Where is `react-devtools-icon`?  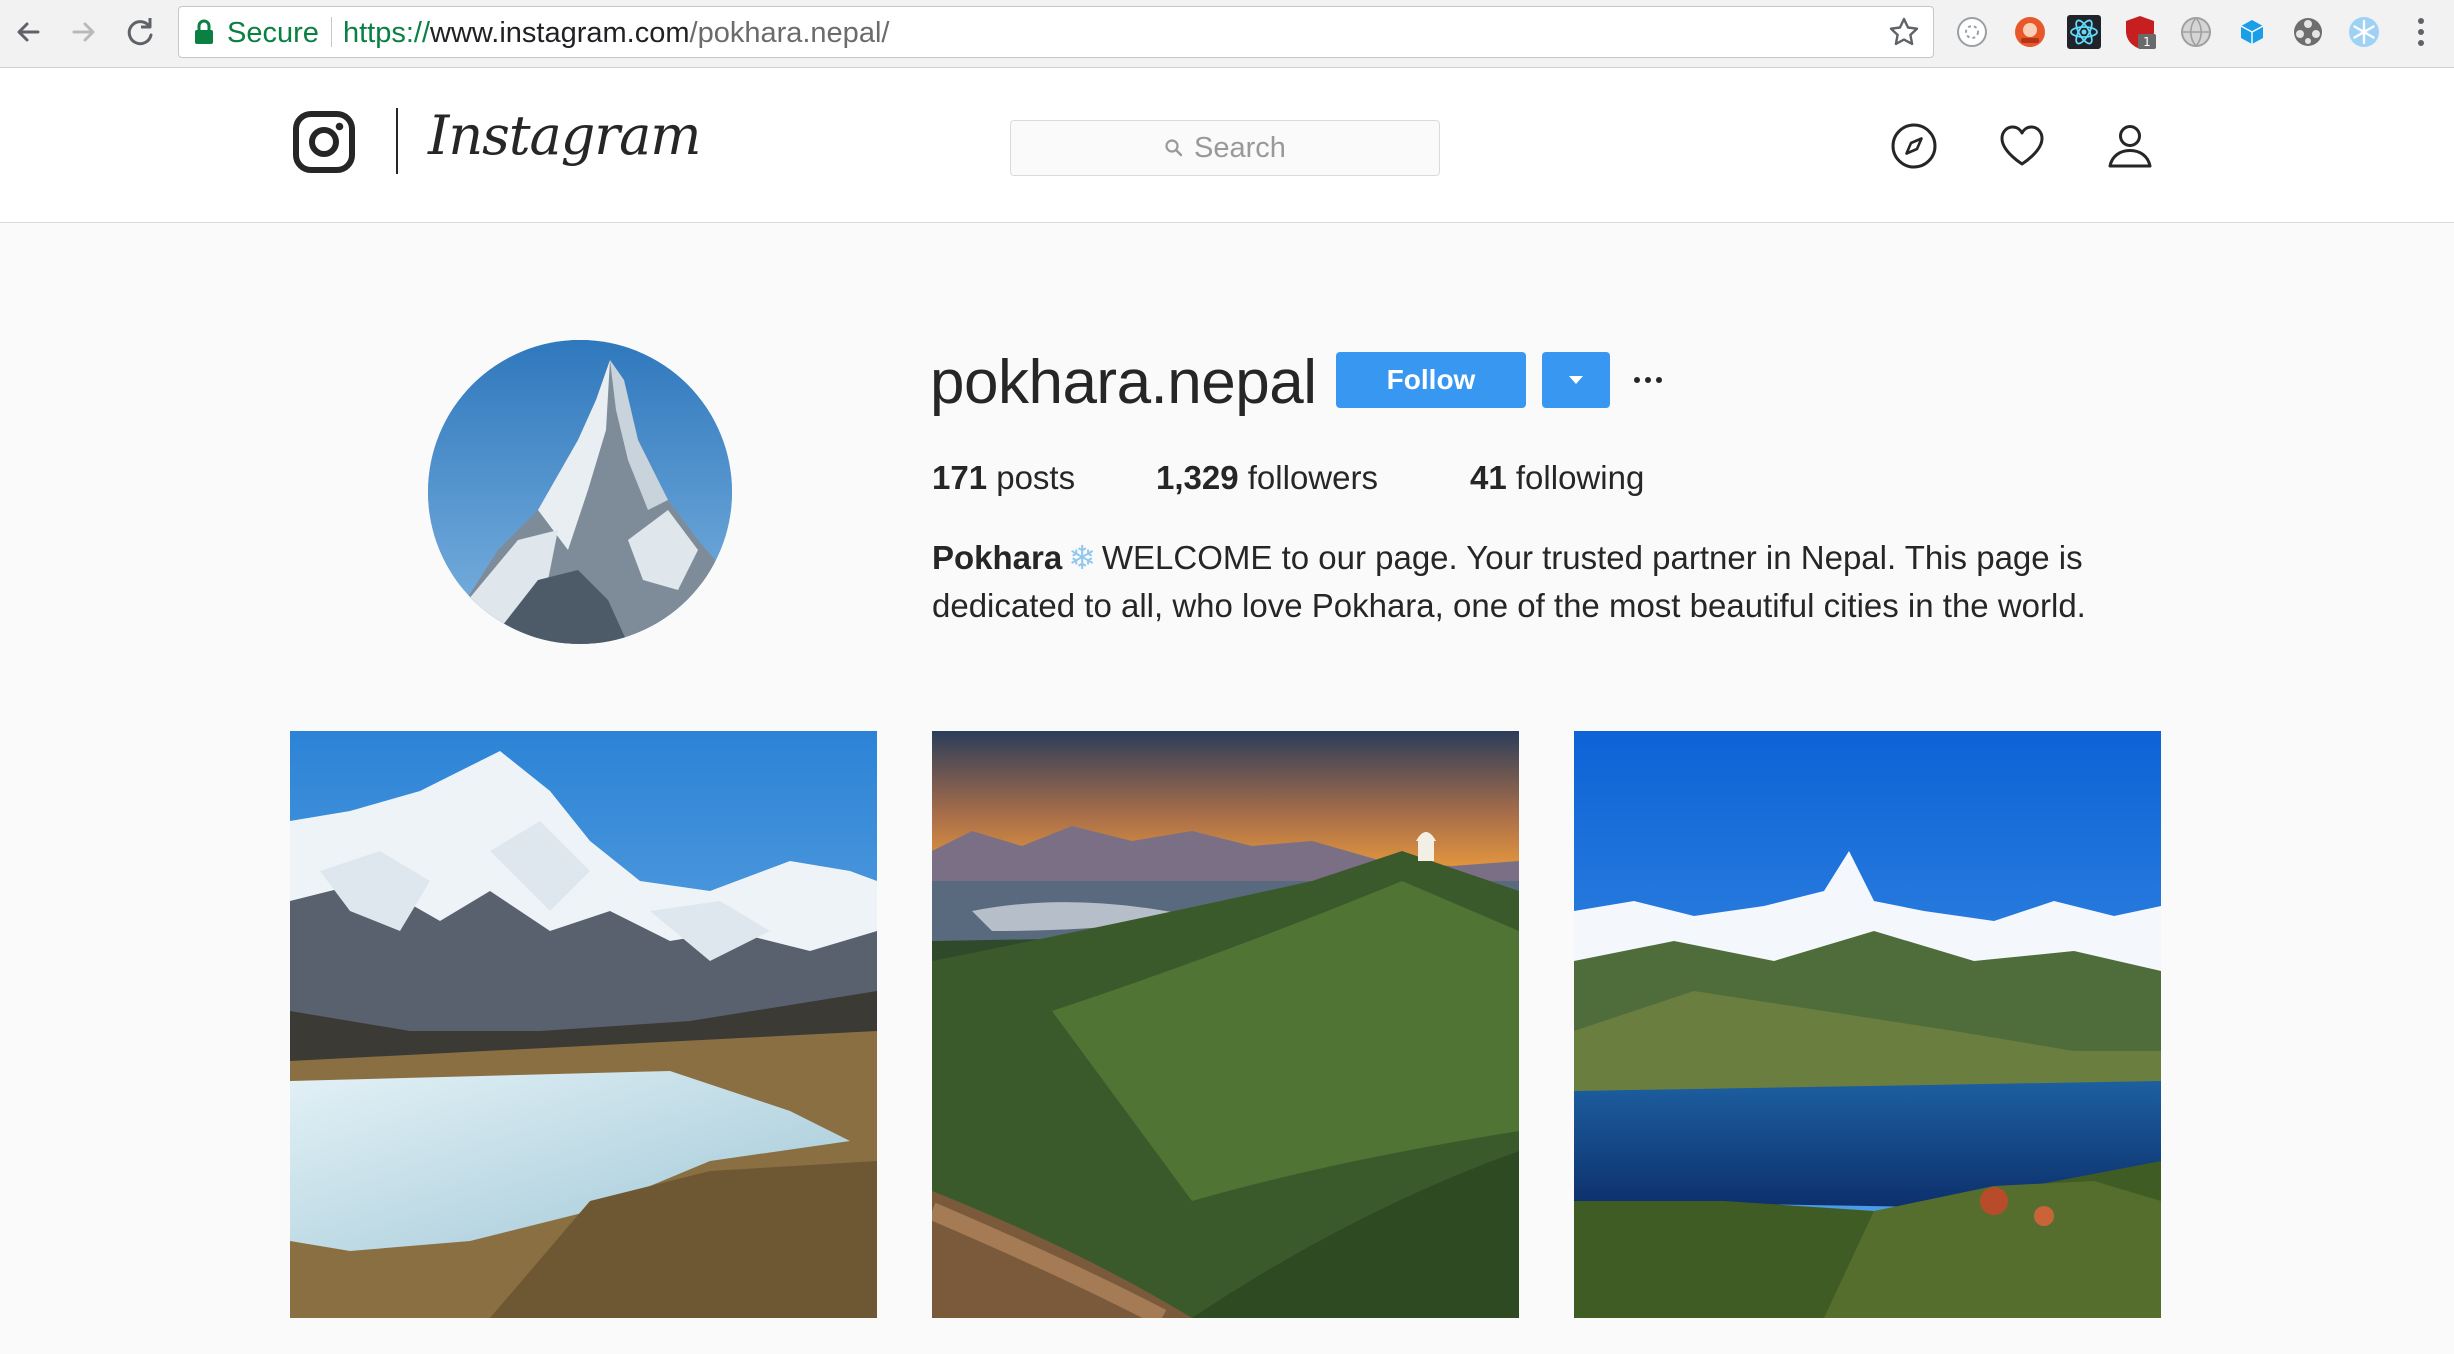 react-devtools-icon is located at coordinates (2084, 32).